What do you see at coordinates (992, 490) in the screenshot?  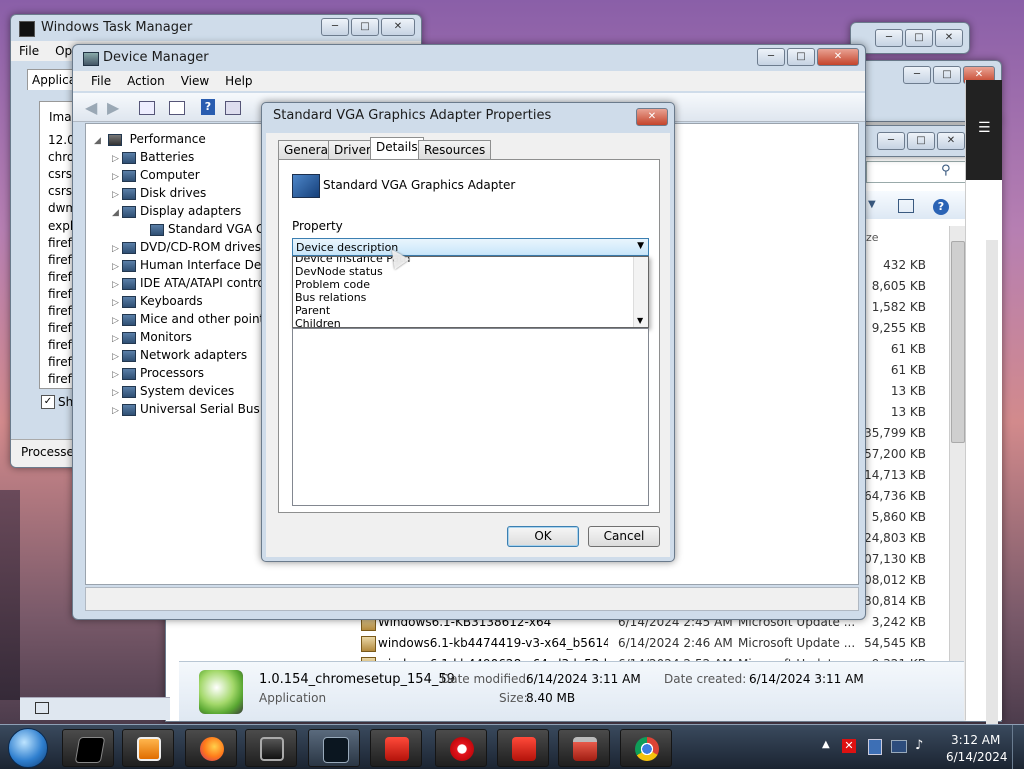 I see `browser-scrollbar` at bounding box center [992, 490].